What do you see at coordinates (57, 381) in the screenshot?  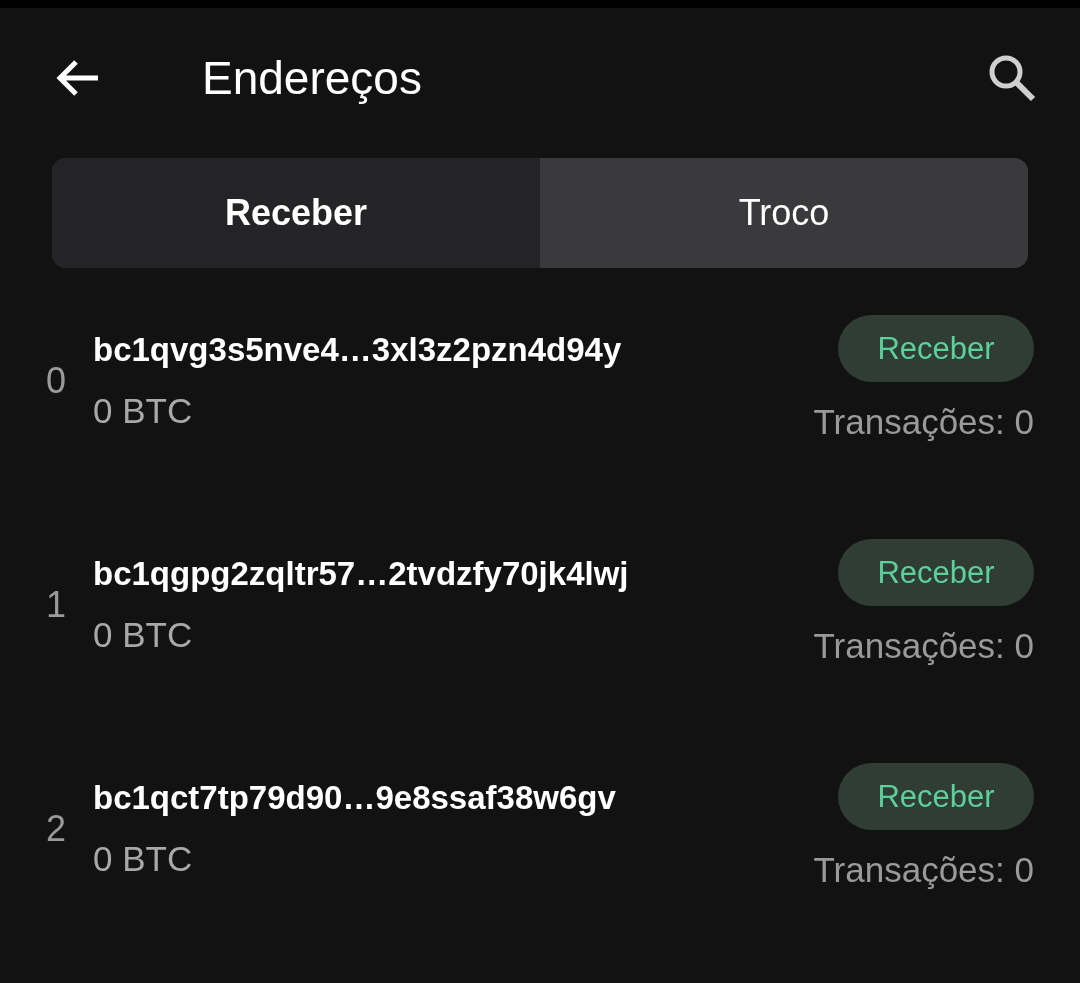 I see `address-index: 0` at bounding box center [57, 381].